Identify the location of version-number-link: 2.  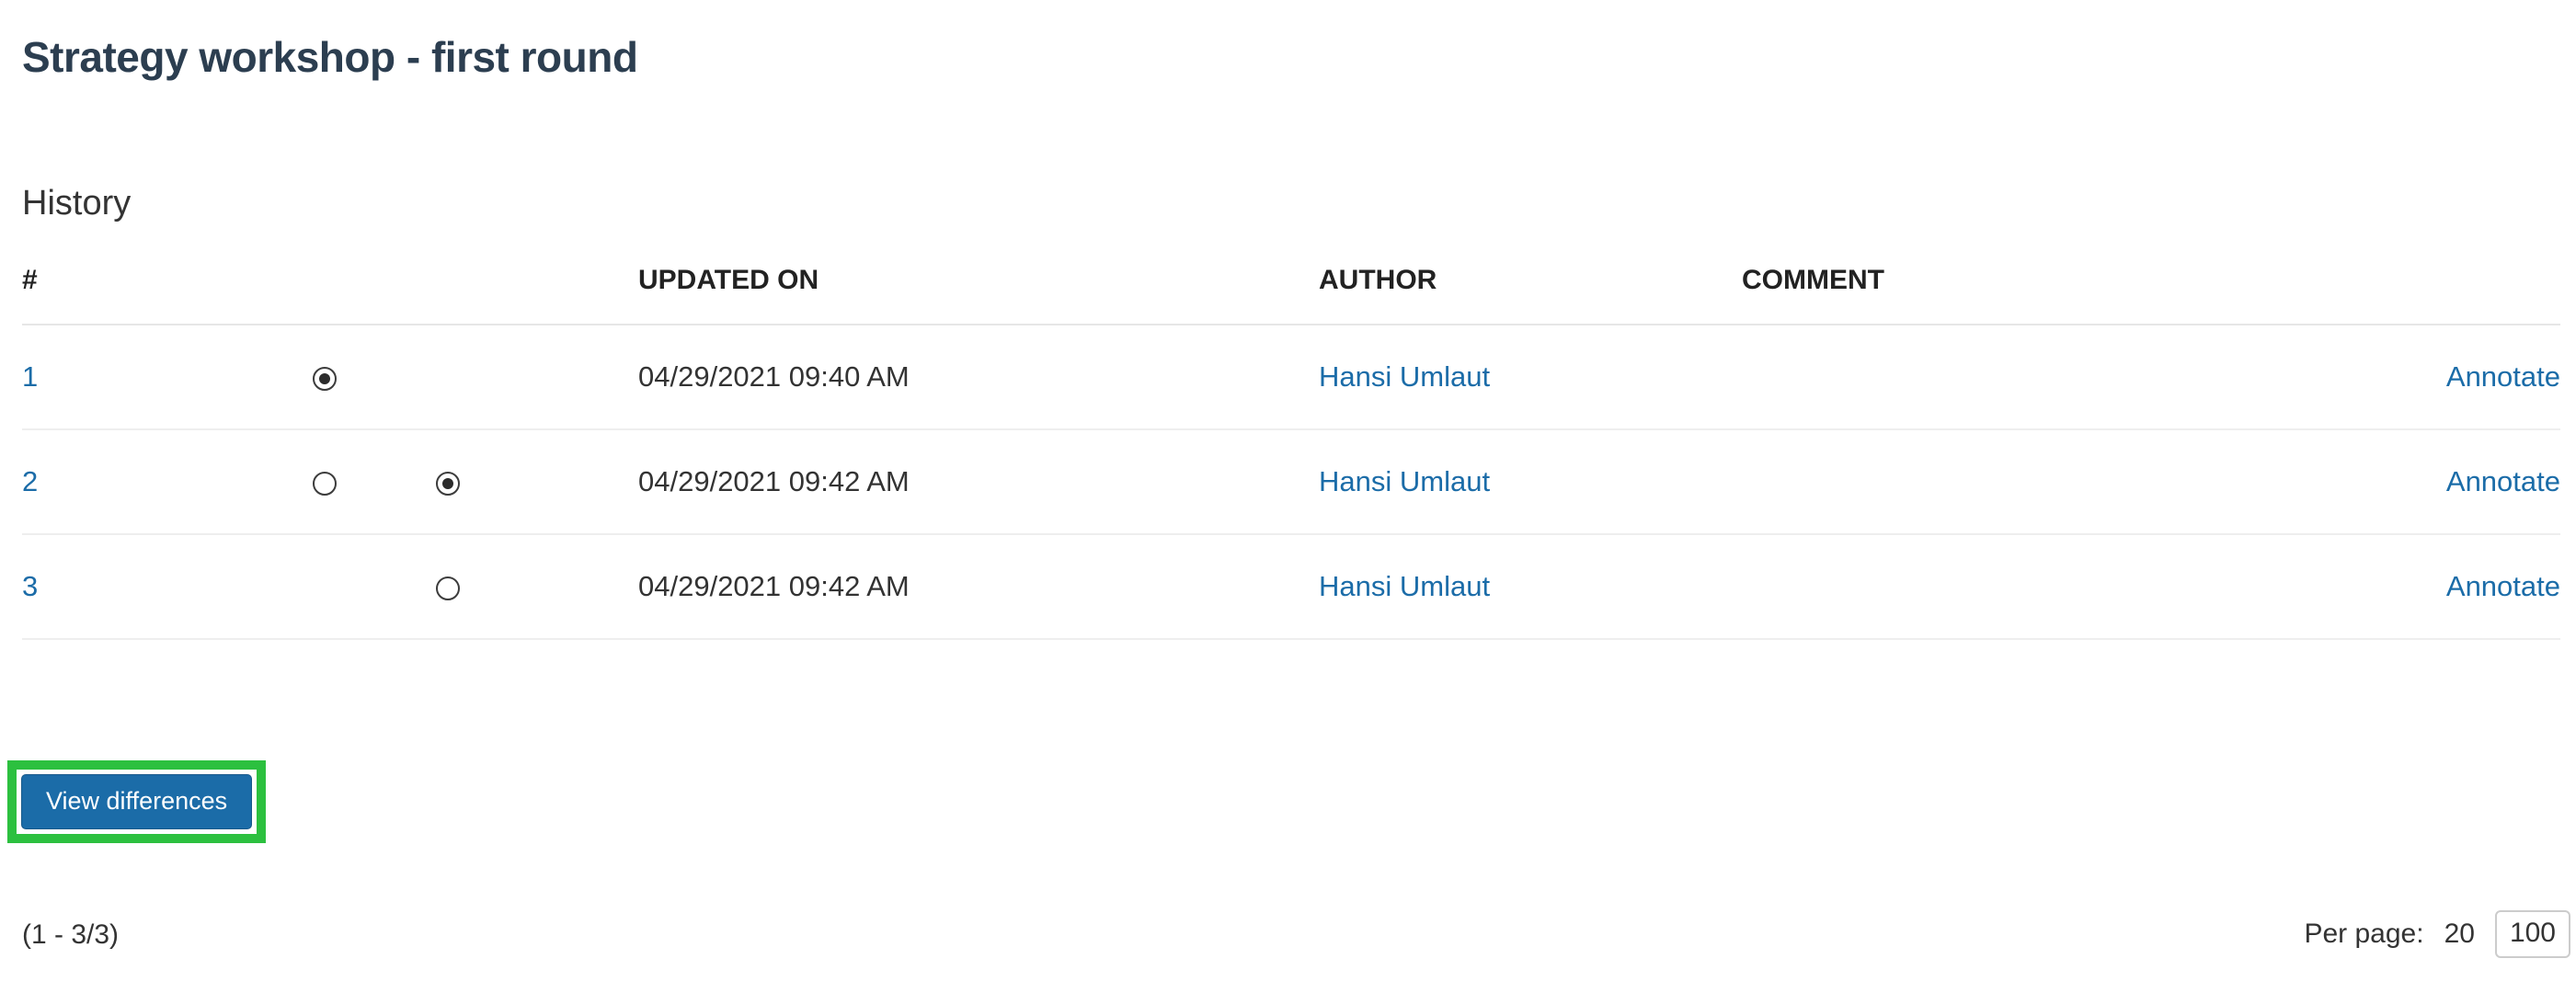
(30, 481).